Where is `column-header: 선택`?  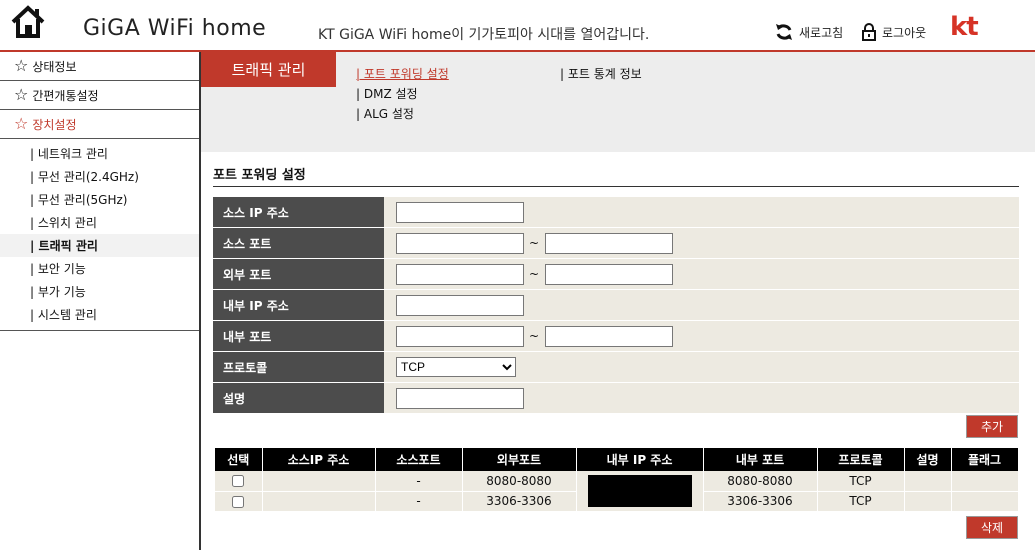
column-header: 선택 is located at coordinates (239, 459).